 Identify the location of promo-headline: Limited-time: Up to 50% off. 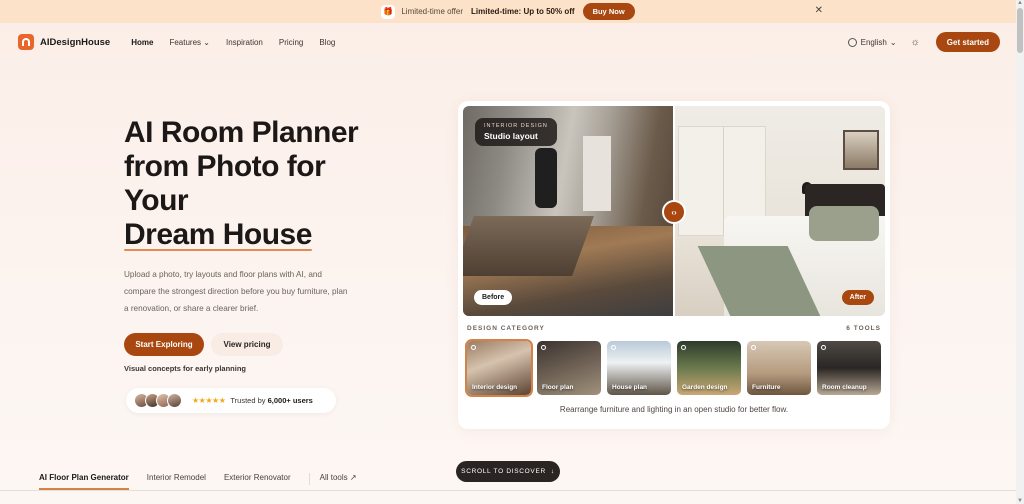
(523, 11).